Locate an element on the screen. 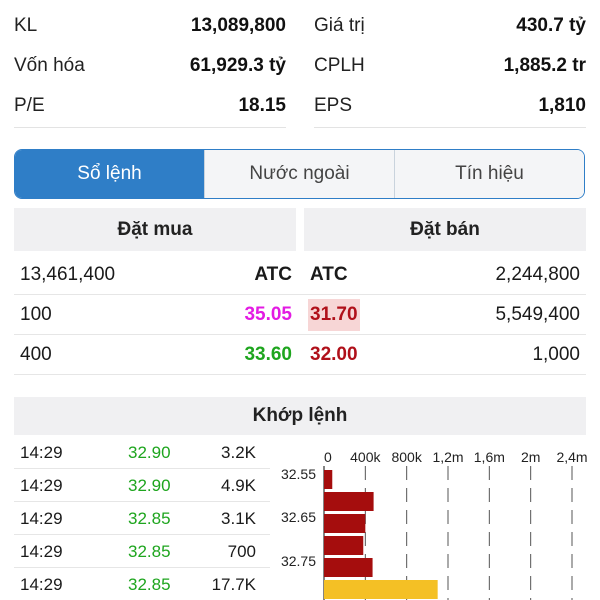 The height and width of the screenshot is (600, 600). stat-value: 61,929.3 tỷ is located at coordinates (237, 65).